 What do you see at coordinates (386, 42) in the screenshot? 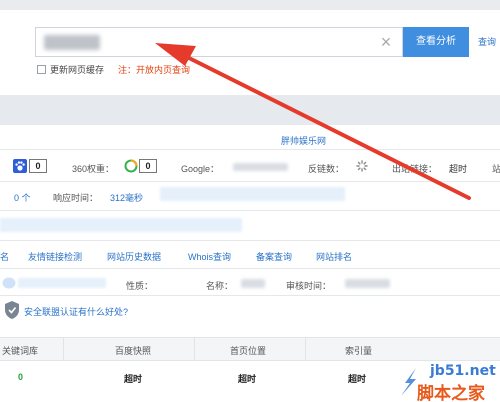
I see `clear-icon: ×` at bounding box center [386, 42].